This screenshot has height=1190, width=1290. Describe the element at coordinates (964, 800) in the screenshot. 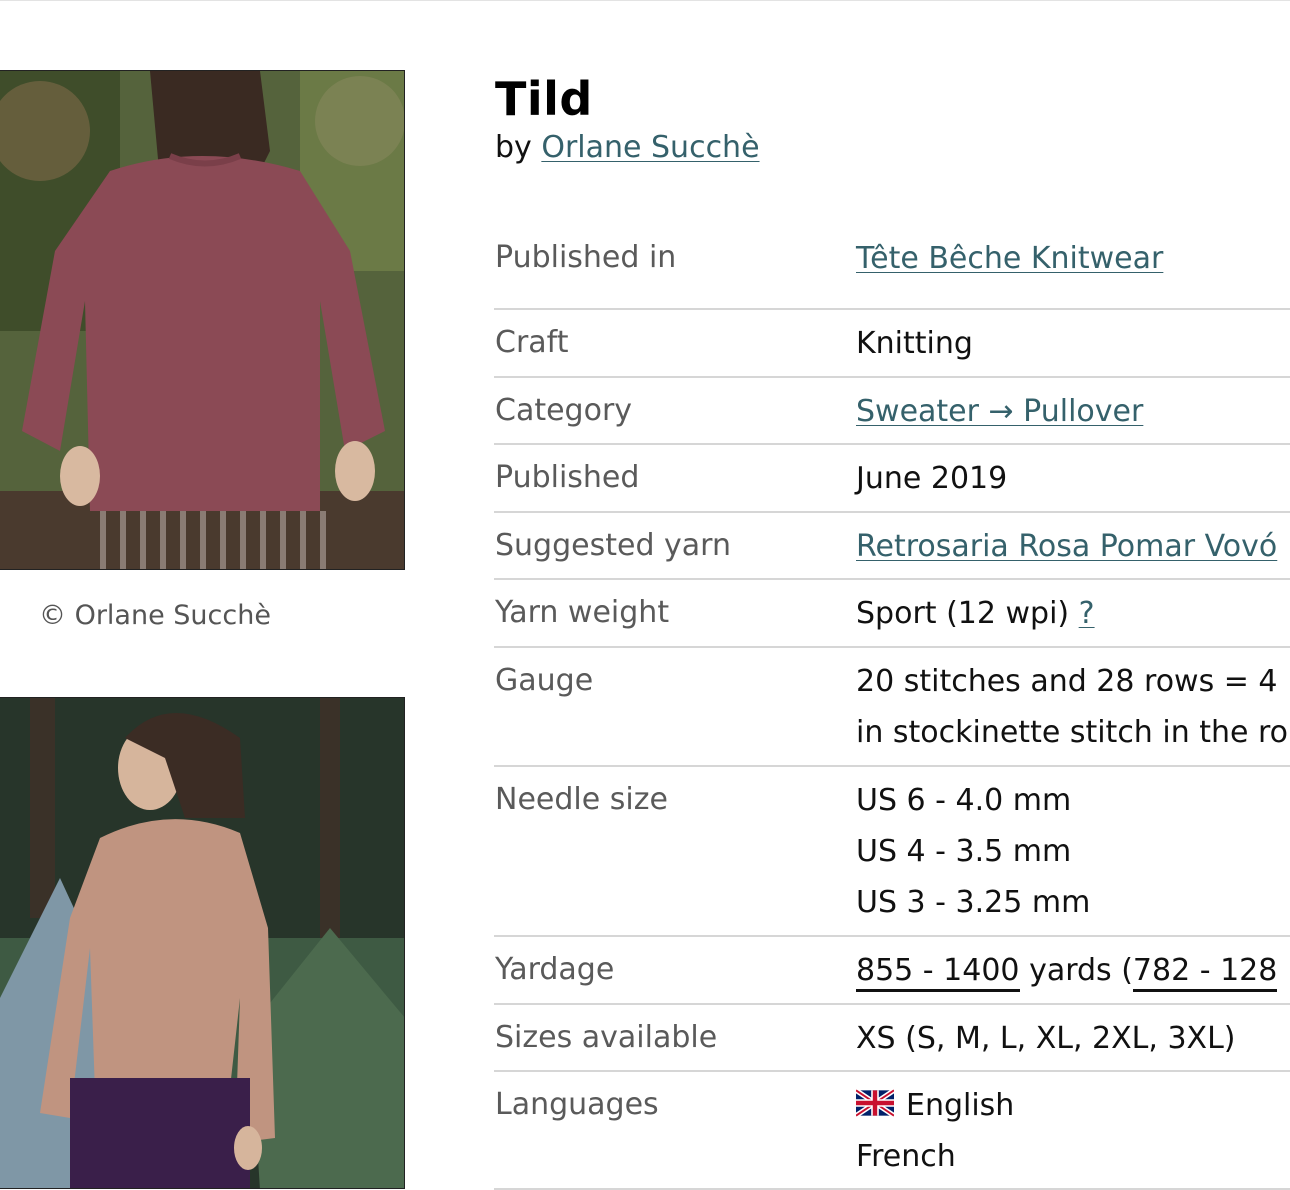

I see `needle-size-item: US 6 - 4.0 mm` at that location.